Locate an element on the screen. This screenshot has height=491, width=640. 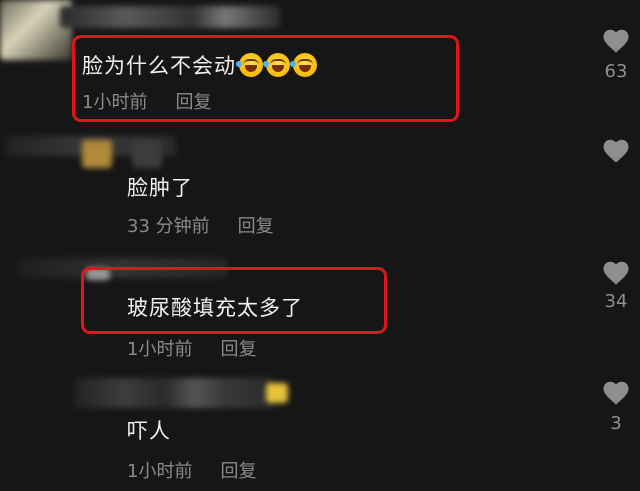
like-count: 63 is located at coordinates (616, 71).